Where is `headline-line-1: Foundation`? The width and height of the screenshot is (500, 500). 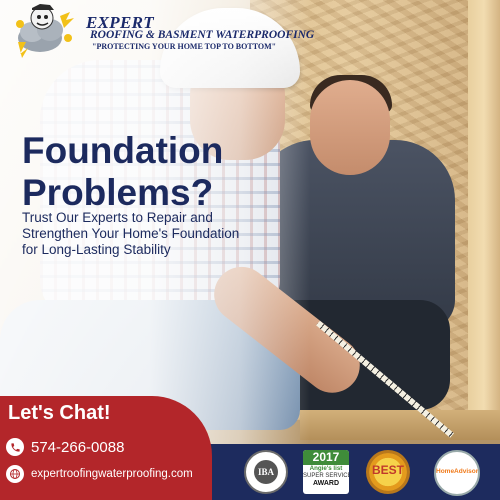 headline-line-1: Foundation is located at coordinates (123, 150).